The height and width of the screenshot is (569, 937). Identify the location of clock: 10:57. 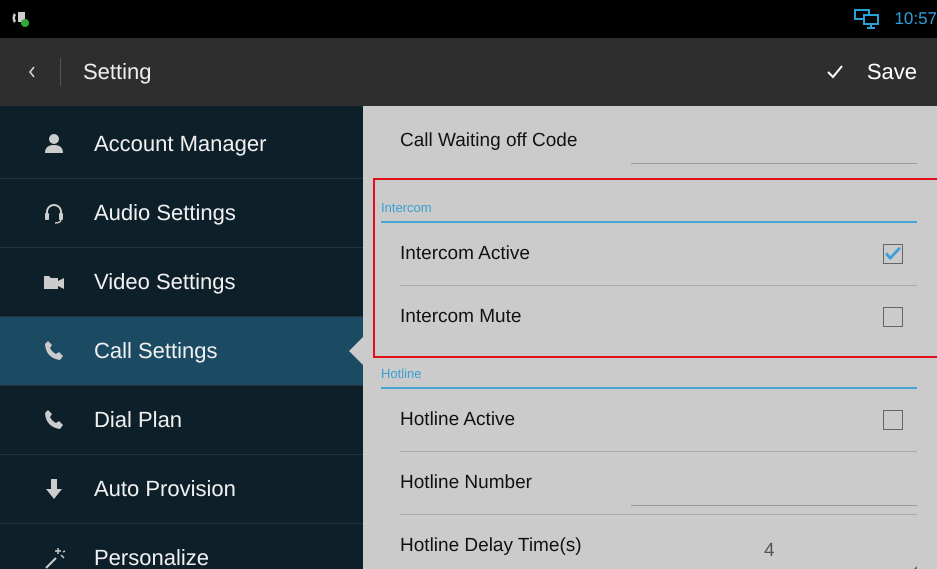
(915, 19).